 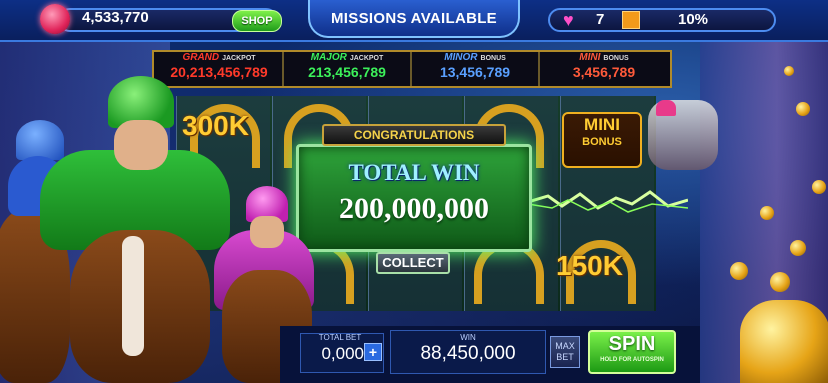 I want to click on symbol-150k: 150K, so click(x=589, y=265).